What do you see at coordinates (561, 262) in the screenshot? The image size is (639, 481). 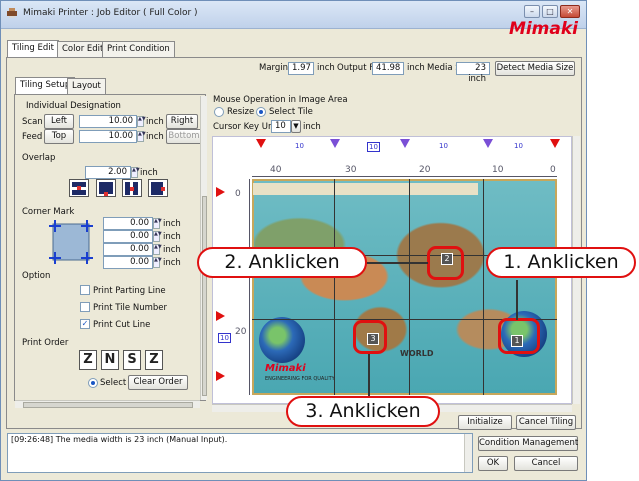 I see `callout-step-1: 1. Anklicken` at bounding box center [561, 262].